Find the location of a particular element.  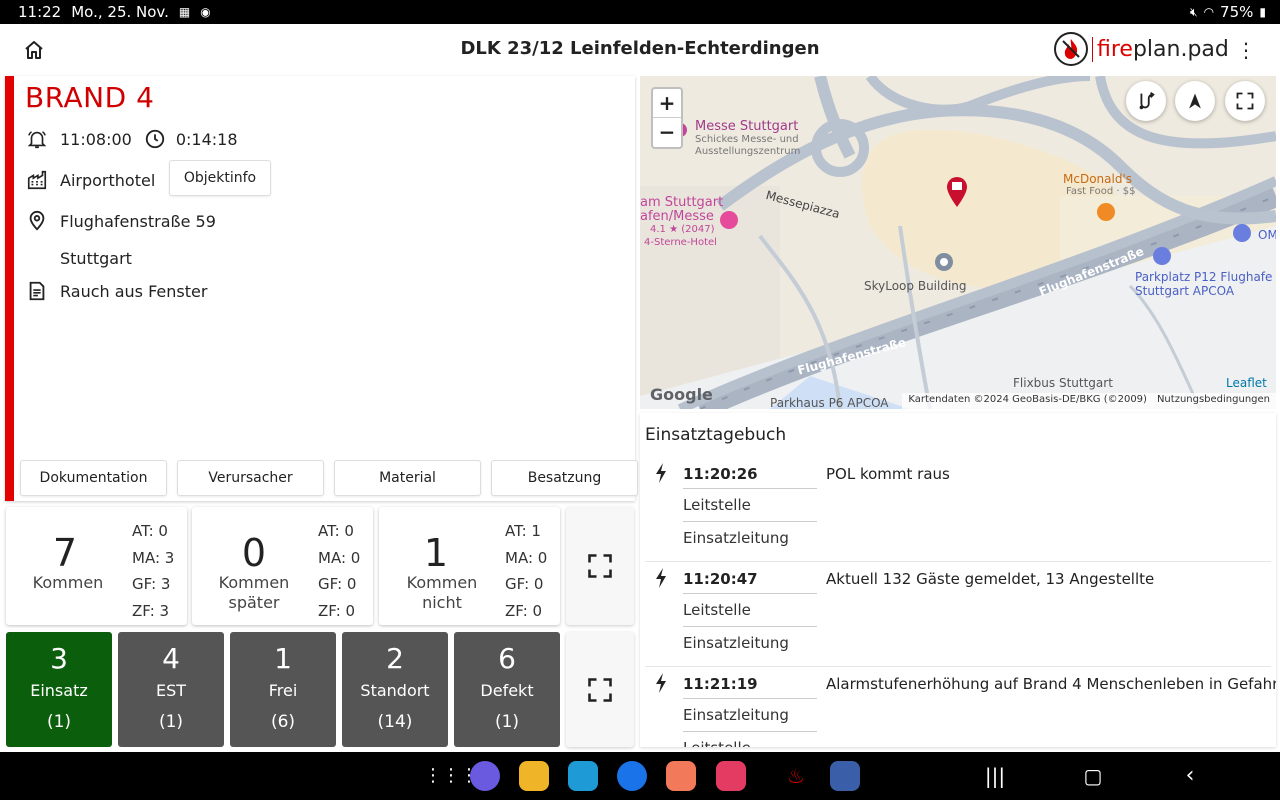

more-vert-icon: ⋮ is located at coordinates (1246, 50).